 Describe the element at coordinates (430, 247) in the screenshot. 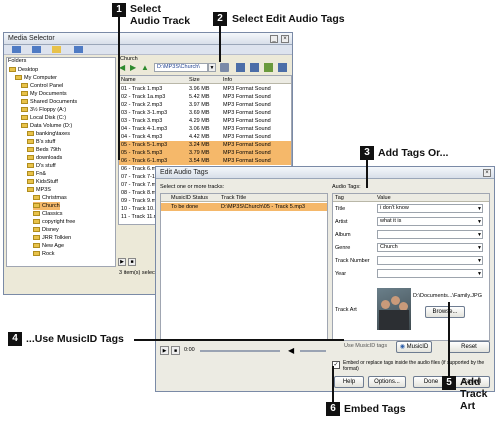

I see `tag-value-input: Church` at that location.